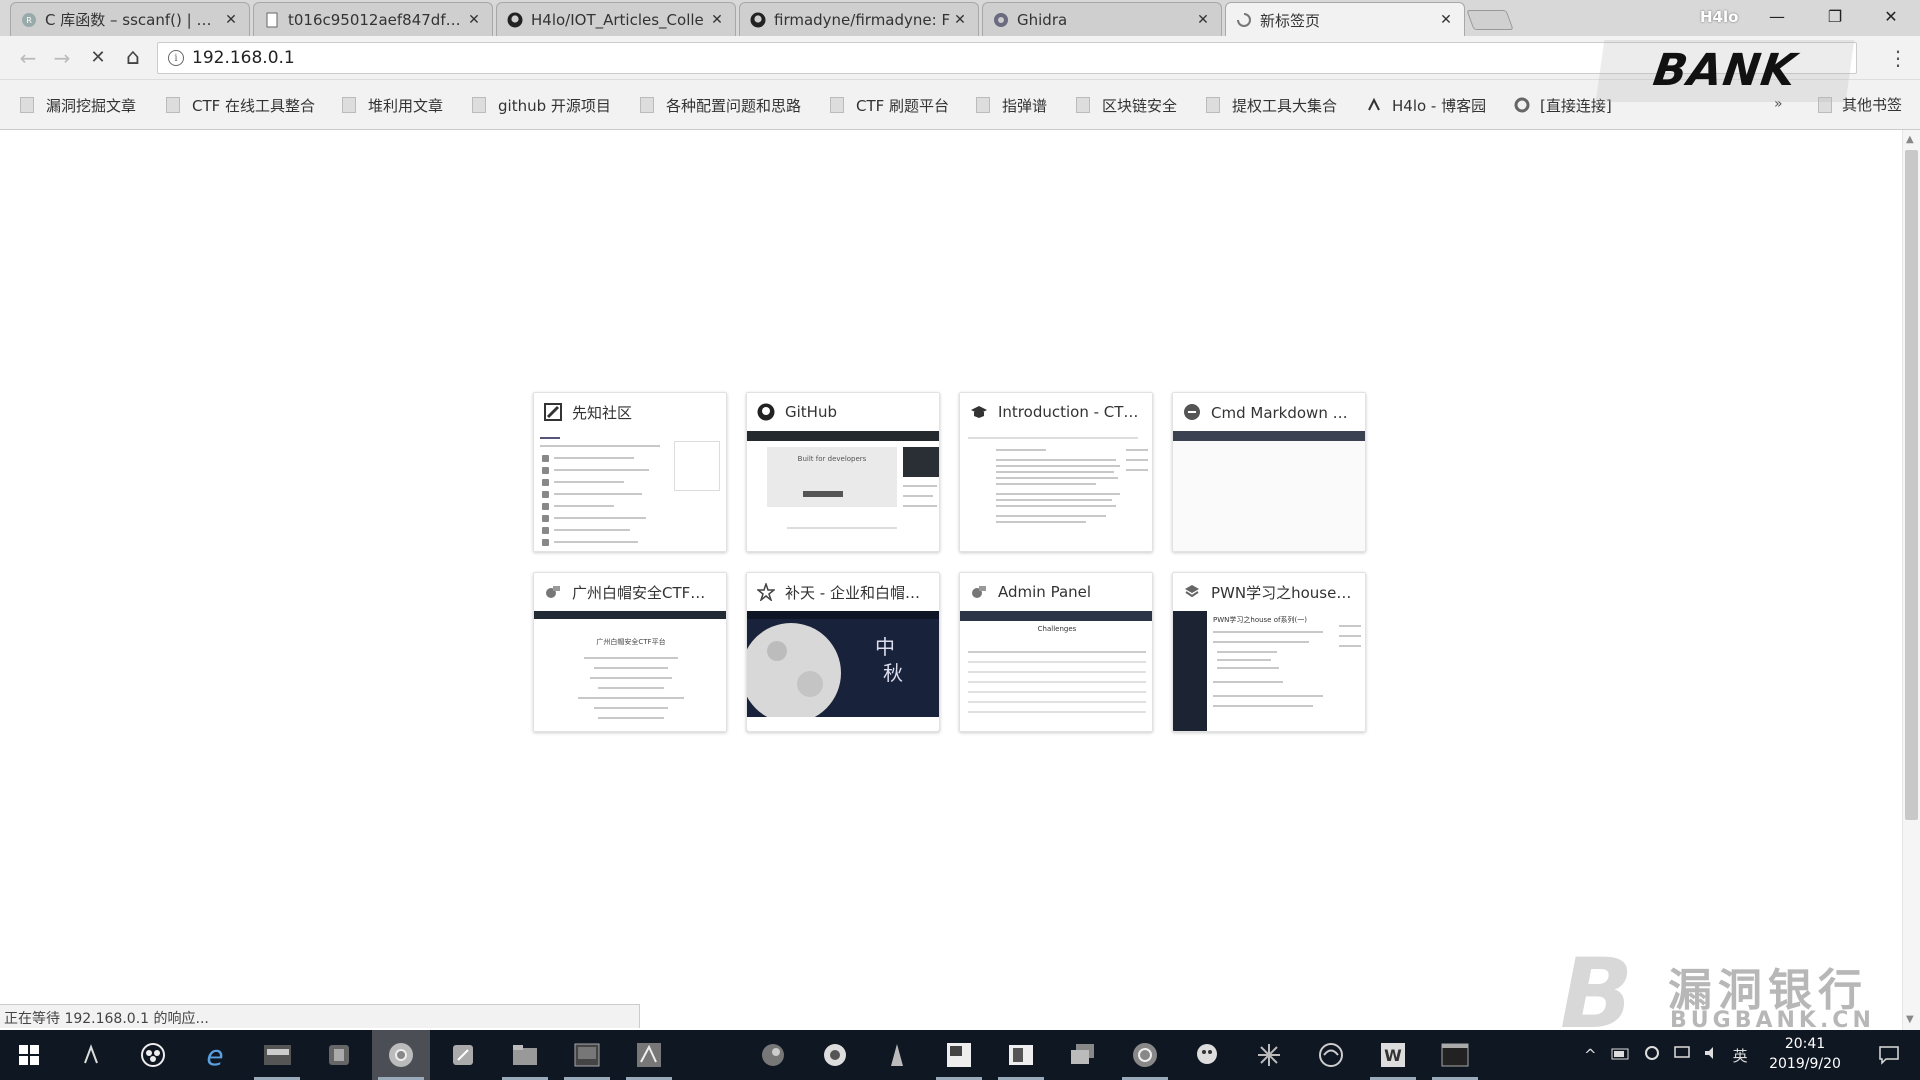 The height and width of the screenshot is (1080, 1920). What do you see at coordinates (1777, 16) in the screenshot?
I see `minimize-button: —` at bounding box center [1777, 16].